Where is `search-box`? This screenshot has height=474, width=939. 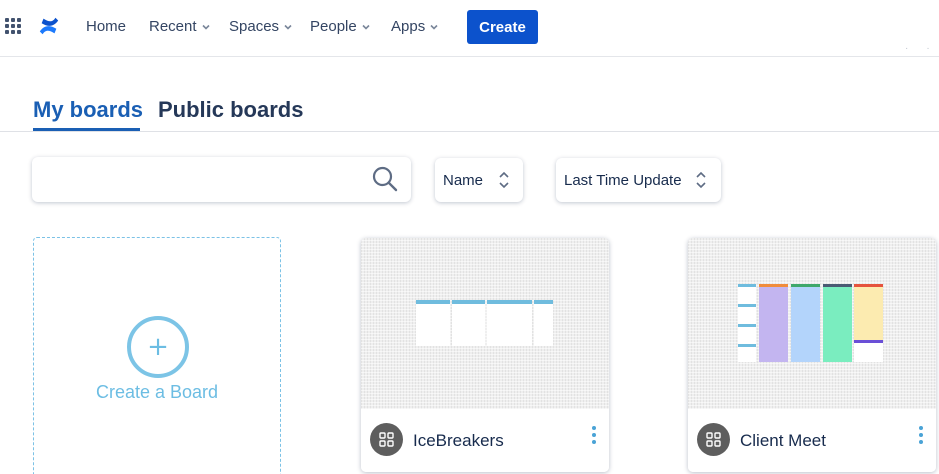 search-box is located at coordinates (221, 179).